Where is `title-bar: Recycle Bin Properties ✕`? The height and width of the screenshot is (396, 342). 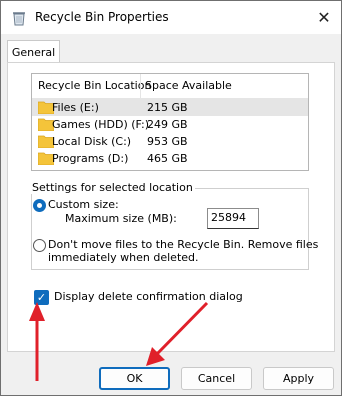 title-bar: Recycle Bin Properties ✕ is located at coordinates (171, 17).